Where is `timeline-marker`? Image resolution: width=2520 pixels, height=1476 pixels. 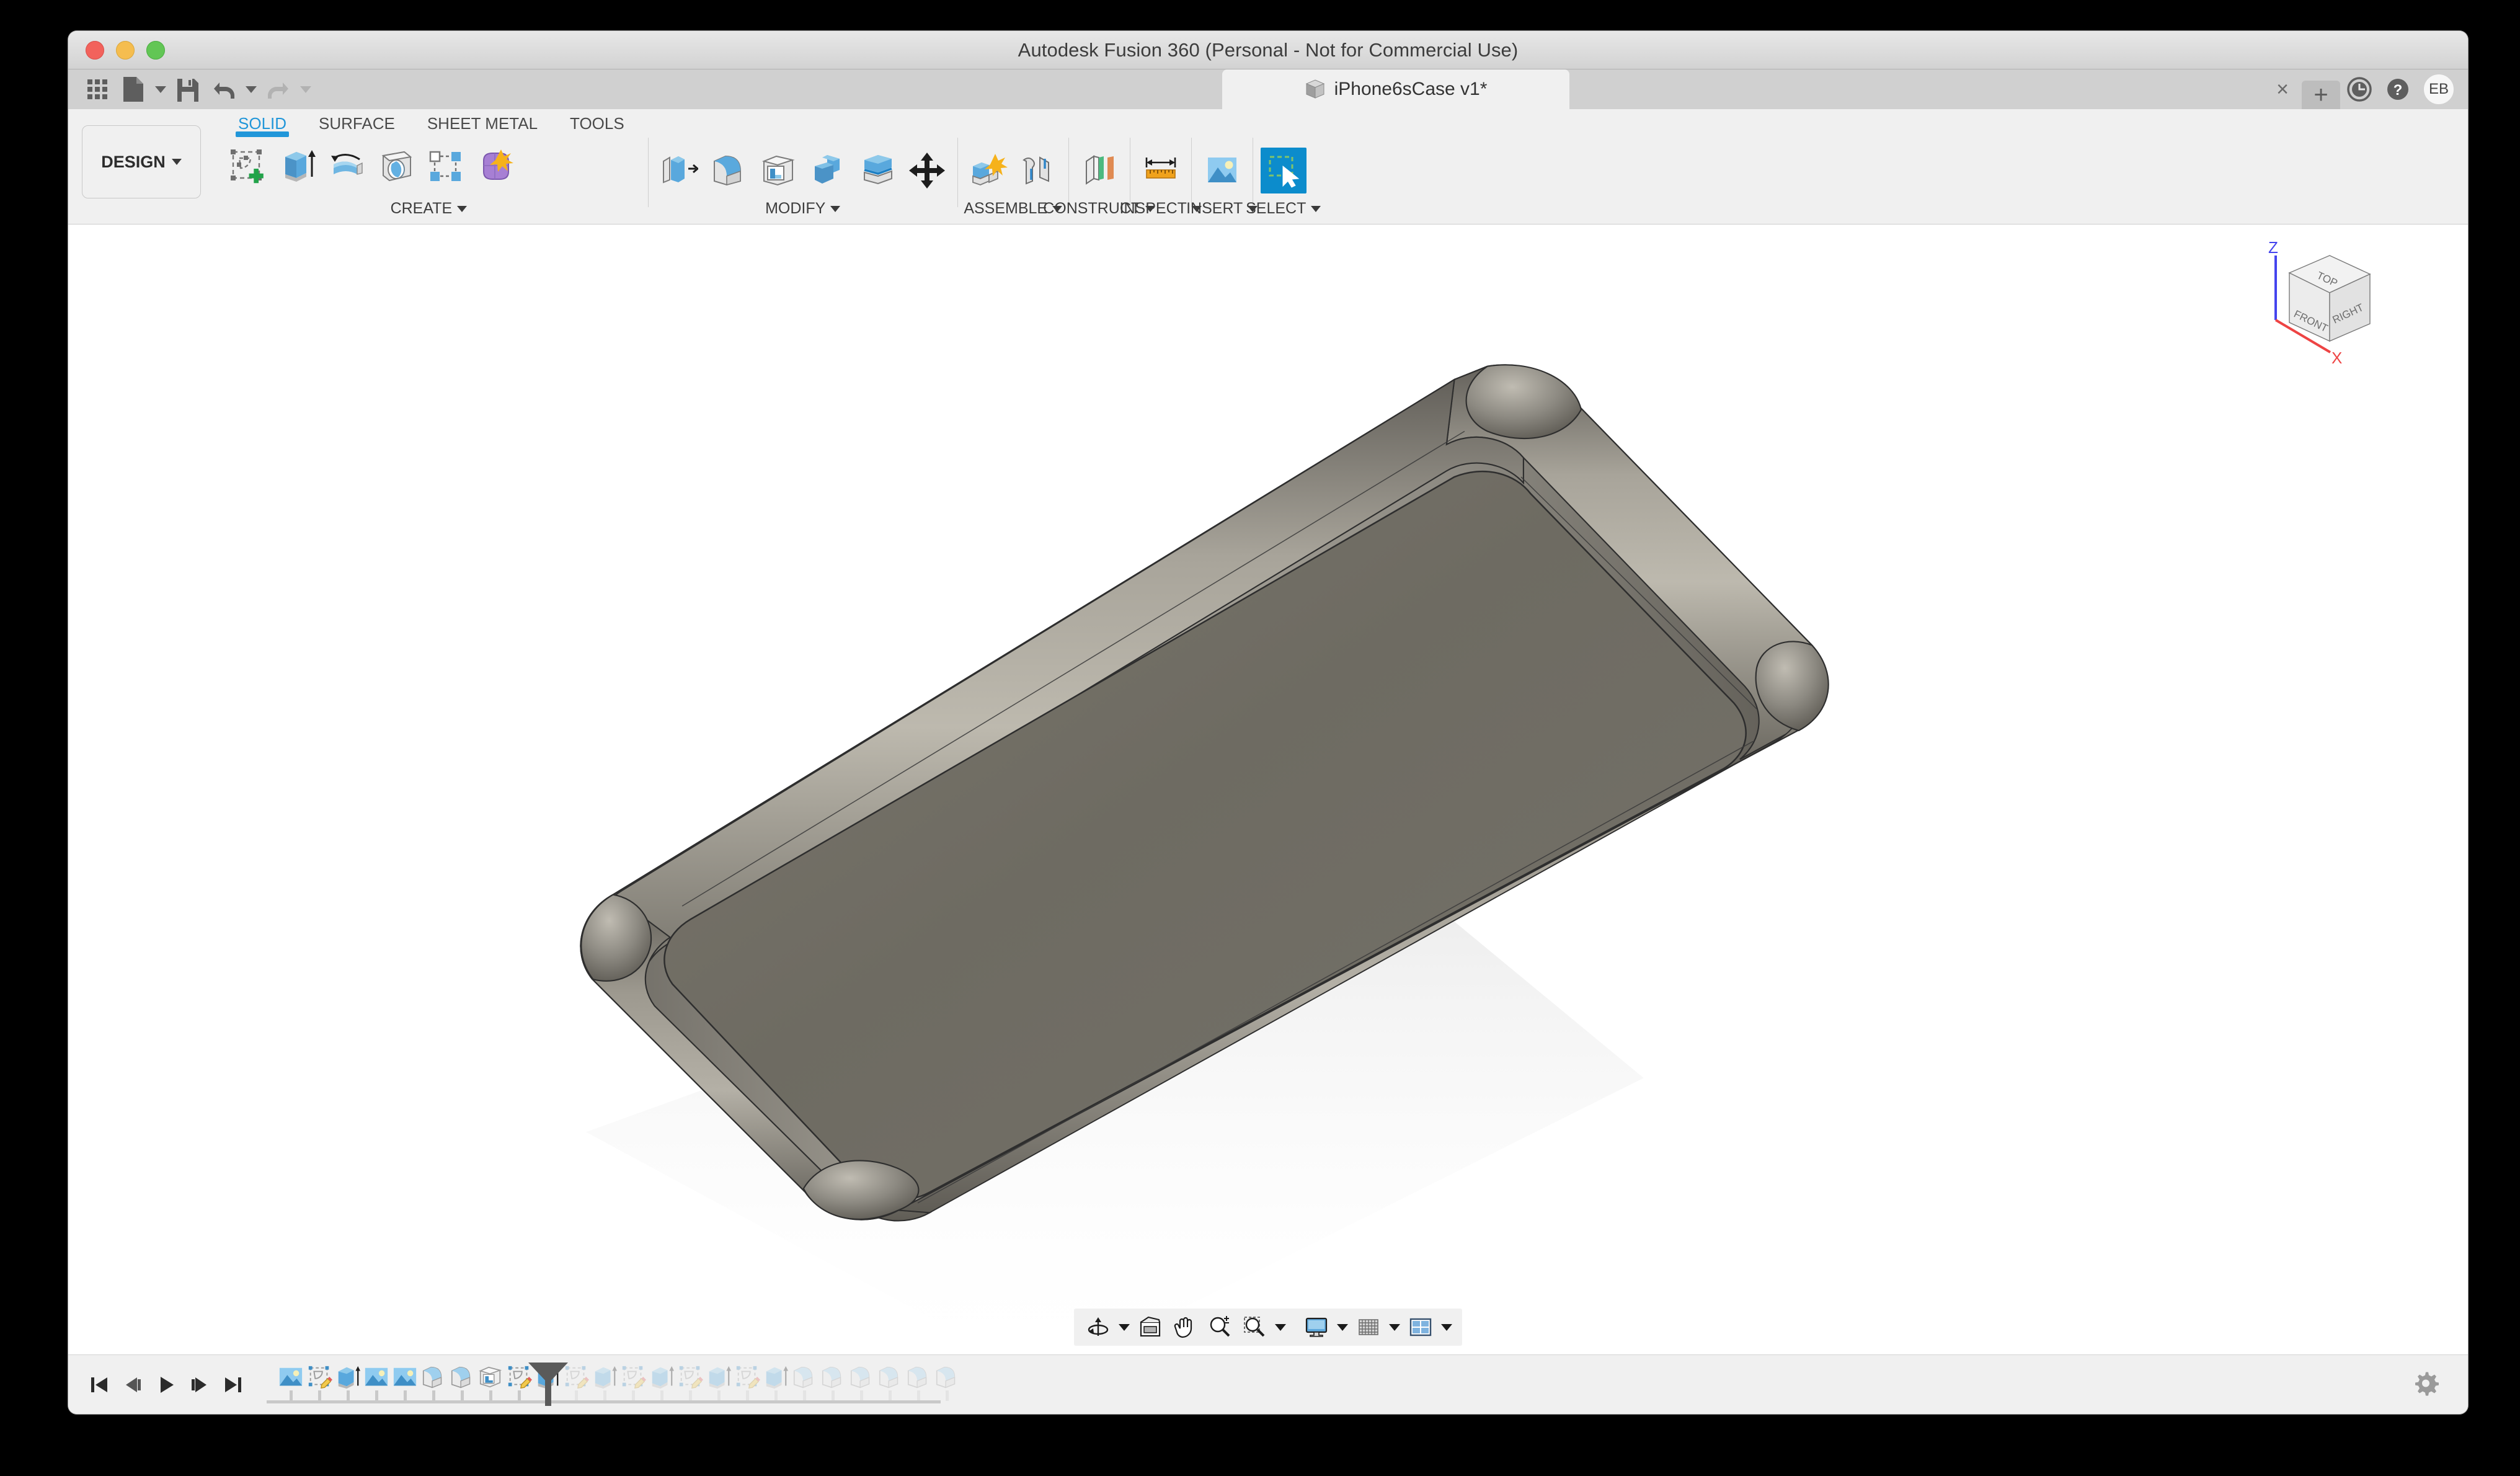 timeline-marker is located at coordinates (548, 1384).